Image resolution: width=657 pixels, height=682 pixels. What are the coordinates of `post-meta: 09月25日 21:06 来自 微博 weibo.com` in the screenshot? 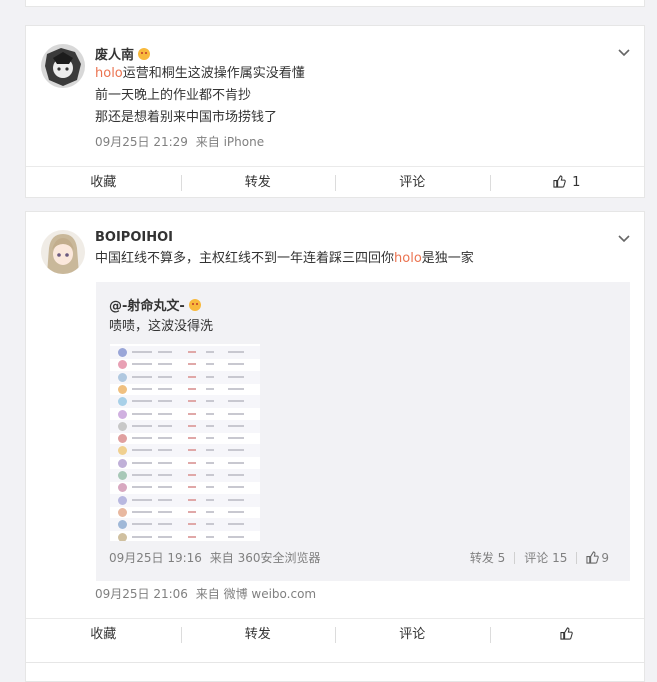 It's located at (205, 593).